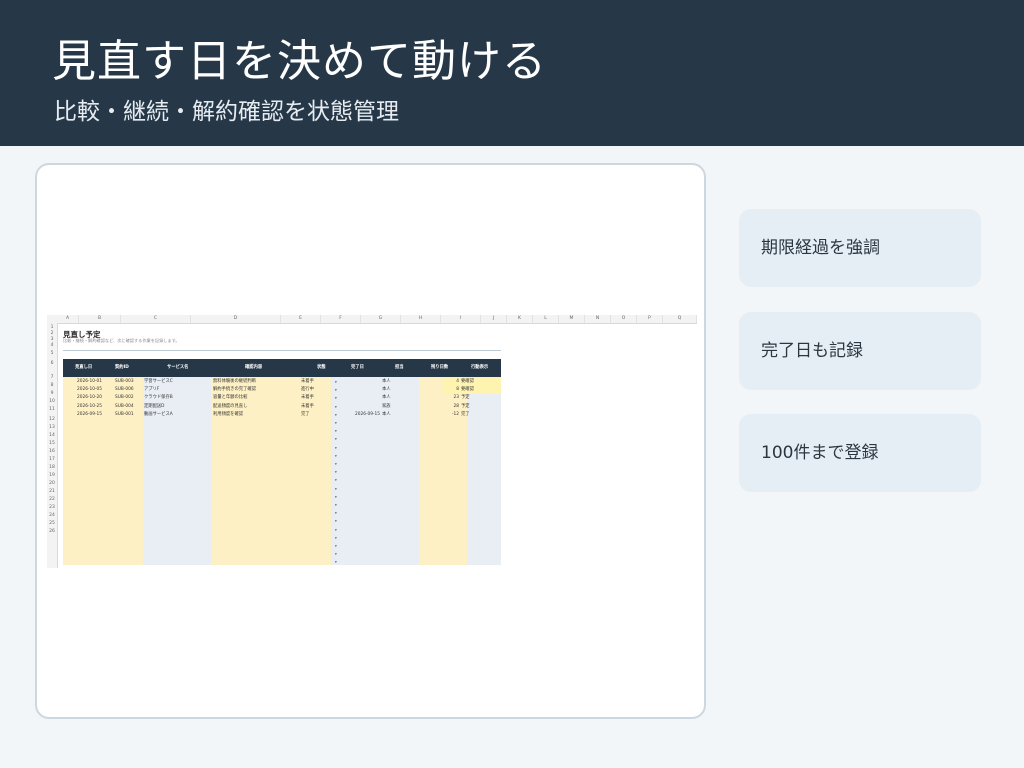 This screenshot has height=768, width=1024. I want to click on row-number: 22, so click(52, 499).